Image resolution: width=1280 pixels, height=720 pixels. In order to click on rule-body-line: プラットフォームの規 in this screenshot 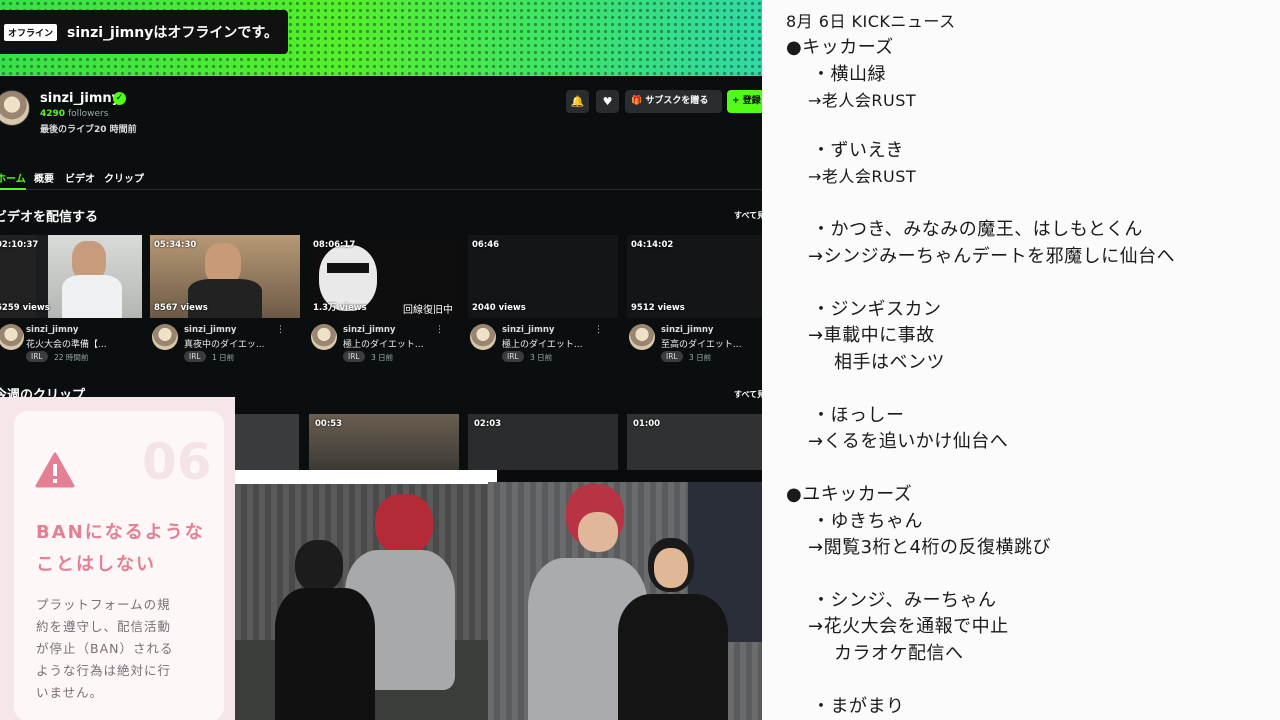, I will do `click(103, 604)`.